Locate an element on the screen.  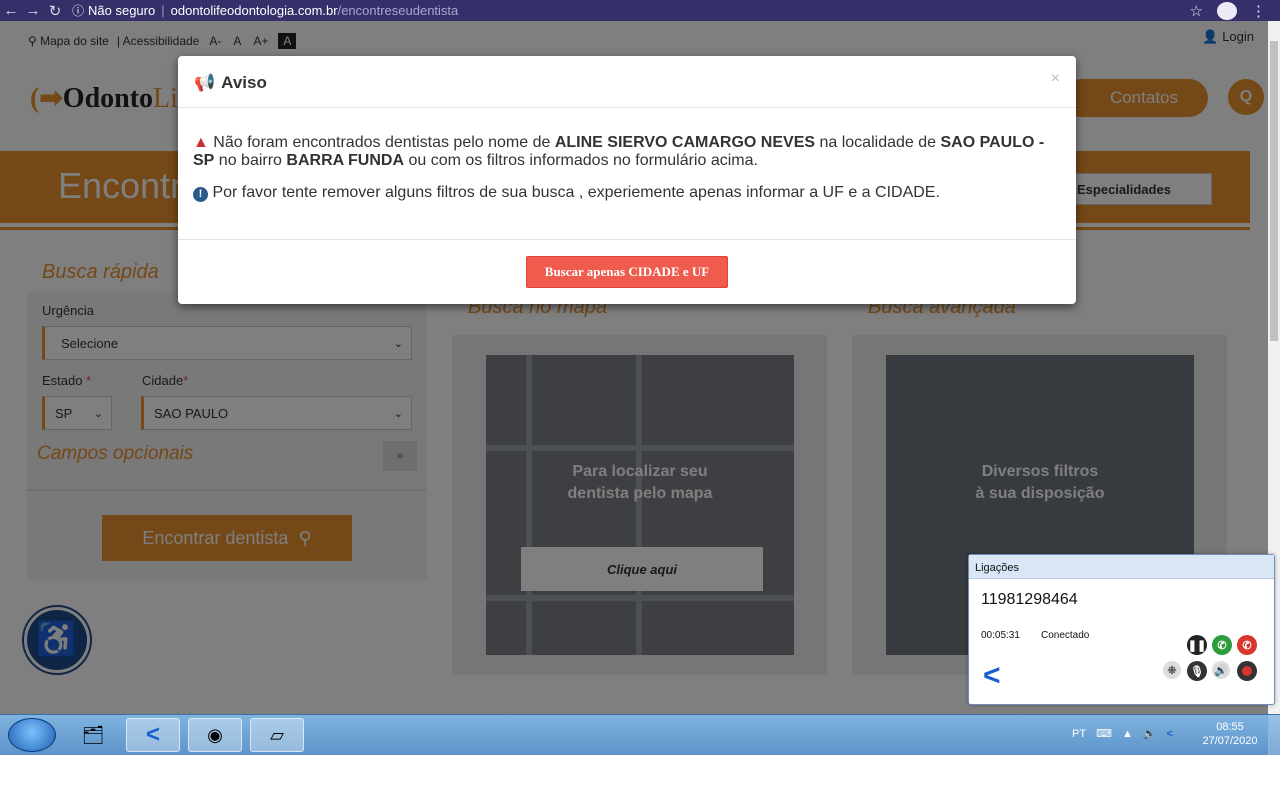
blank-area is located at coordinates (640, 777).